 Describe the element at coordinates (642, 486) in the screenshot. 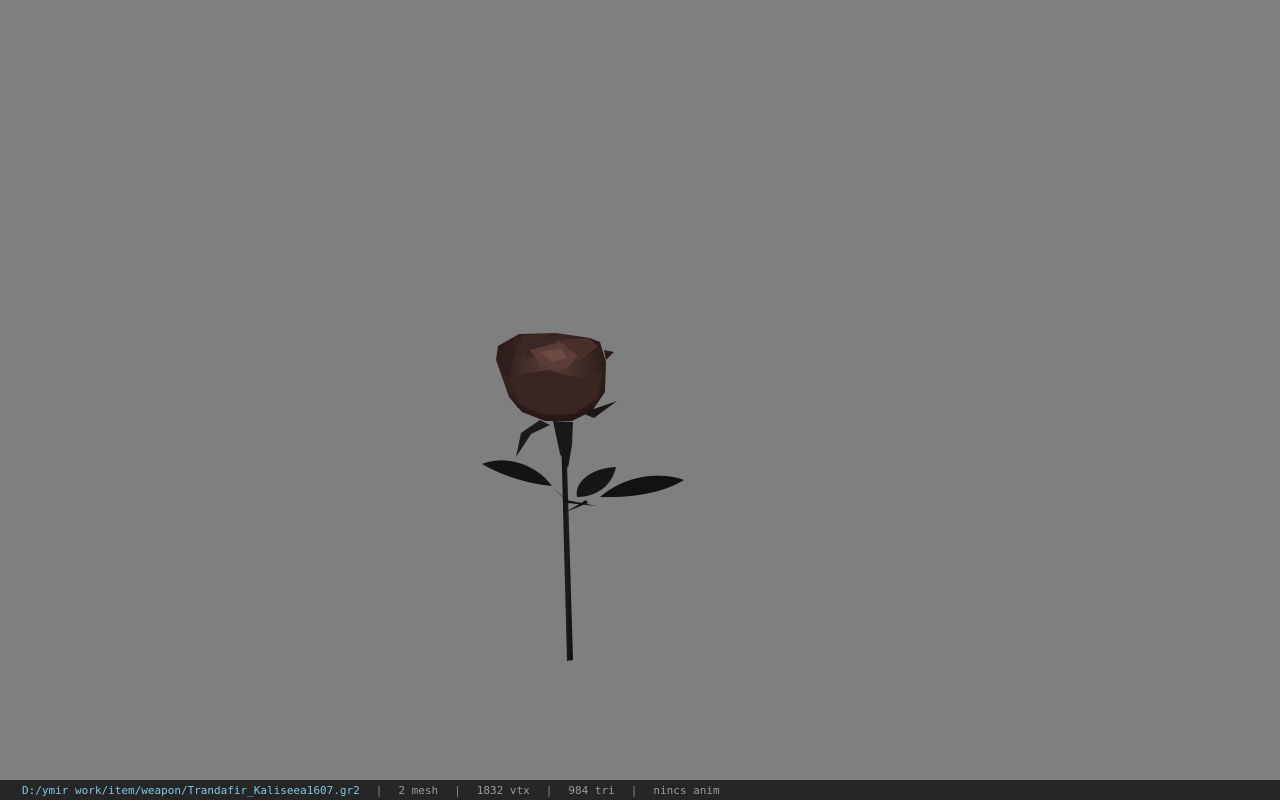

I see `rose-leaf-right-large` at that location.